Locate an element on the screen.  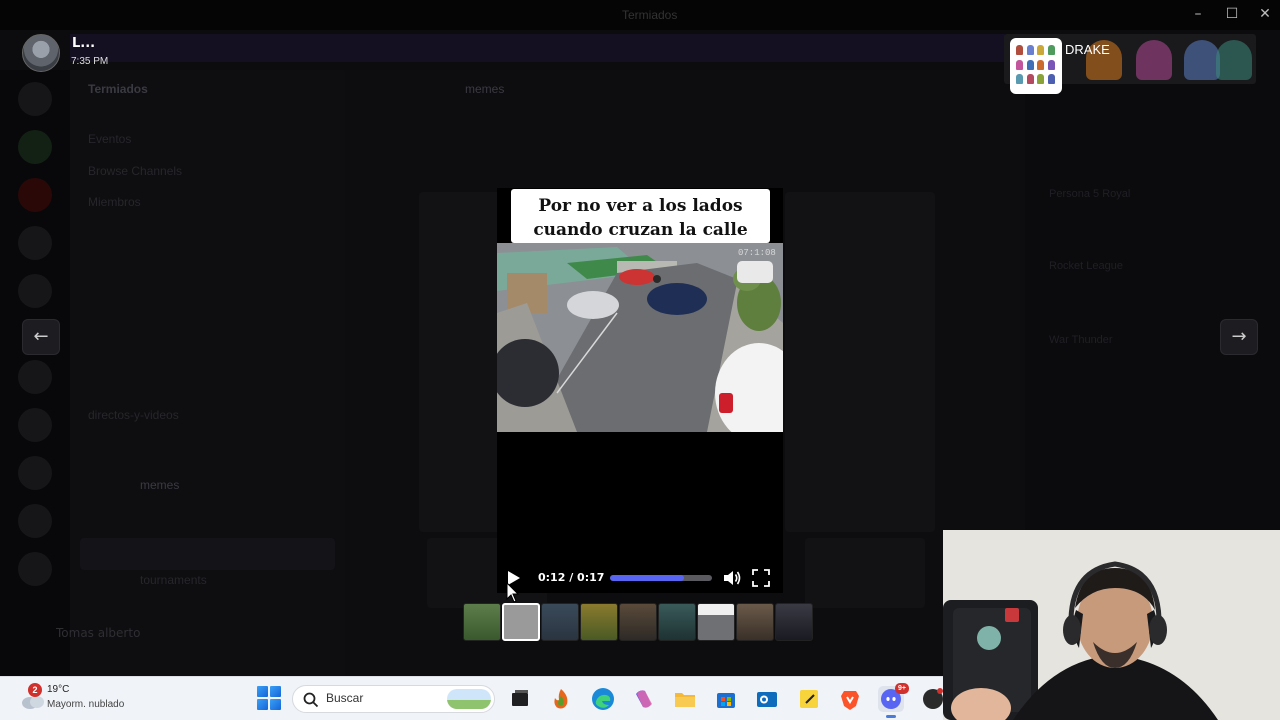
user-panel-name: Tomas alberto is located at coordinates (98, 633).